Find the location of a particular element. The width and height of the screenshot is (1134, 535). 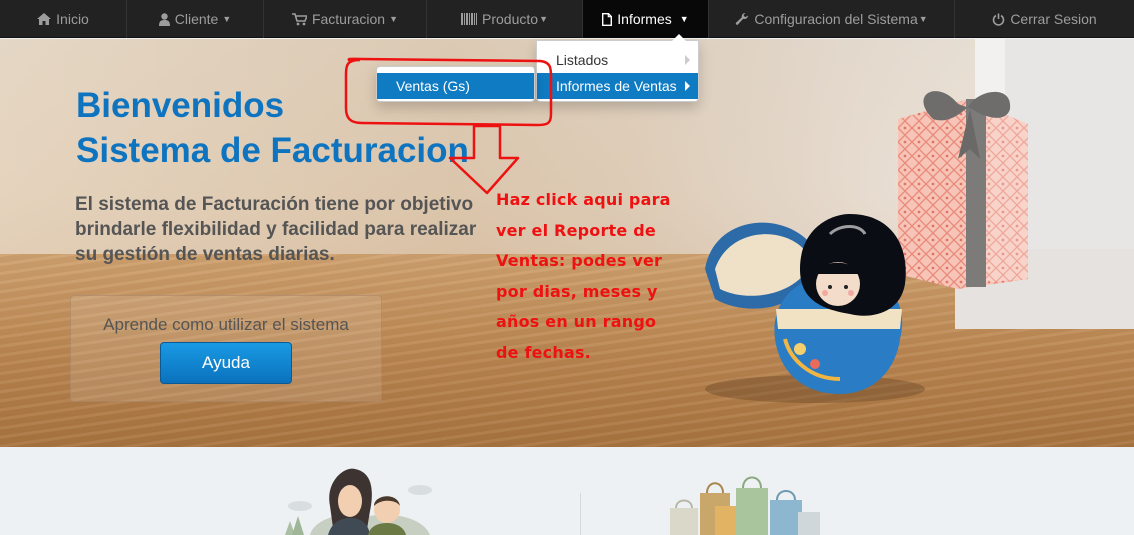

annotation-line: por dias, meses y is located at coordinates (577, 291).